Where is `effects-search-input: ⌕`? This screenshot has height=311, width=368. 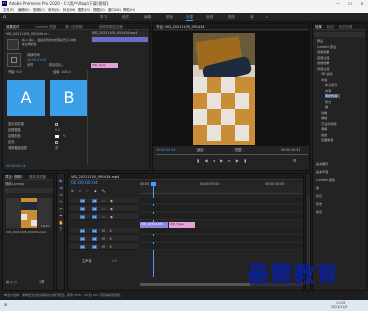
effects-search-input: ⌕ is located at coordinates (340, 34).